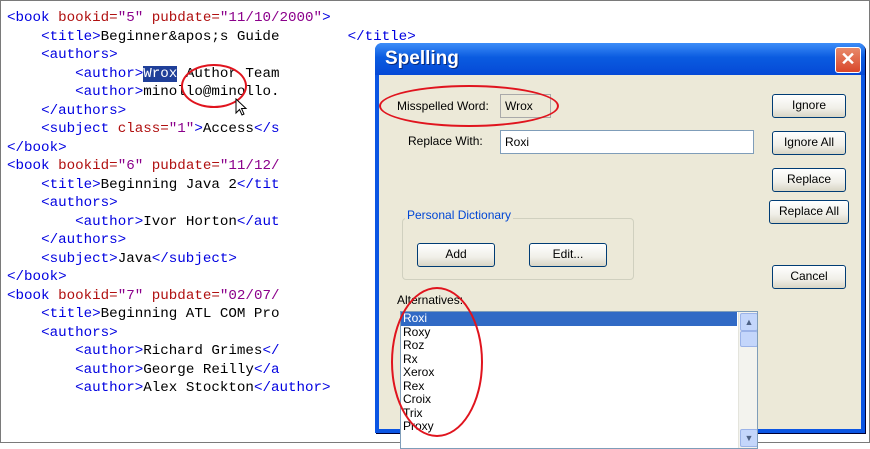 The image size is (870, 449). I want to click on scroll-up-icon: ▲, so click(748, 322).